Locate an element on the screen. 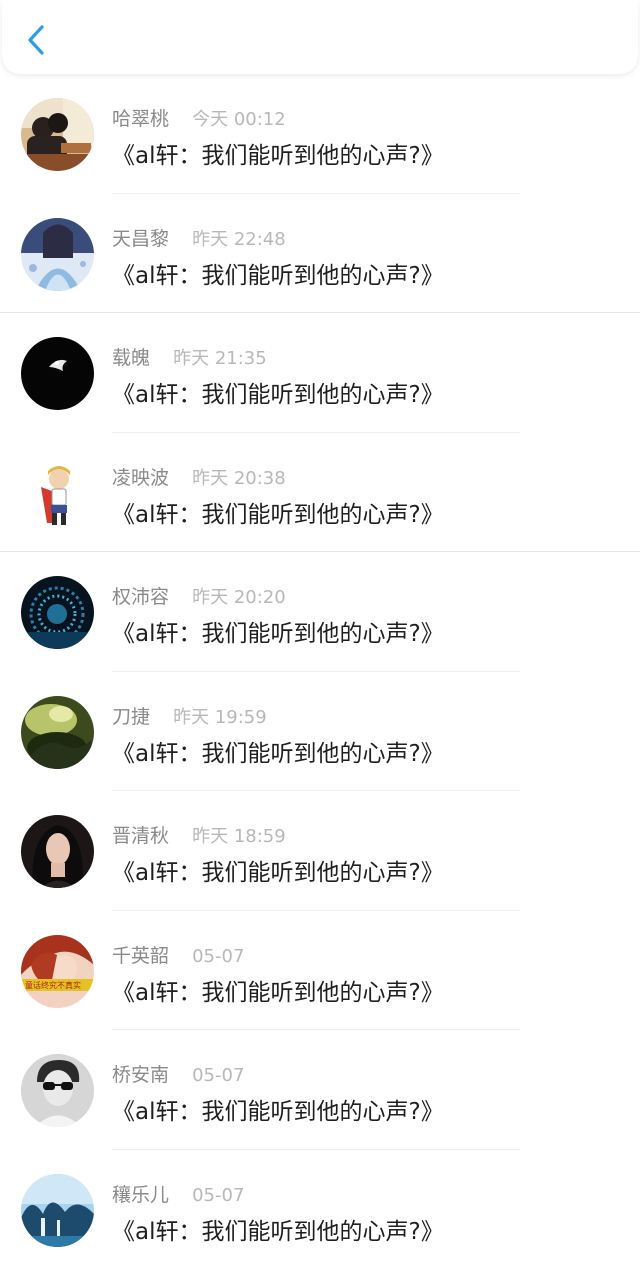  top-navigation-bar is located at coordinates (320, 37).